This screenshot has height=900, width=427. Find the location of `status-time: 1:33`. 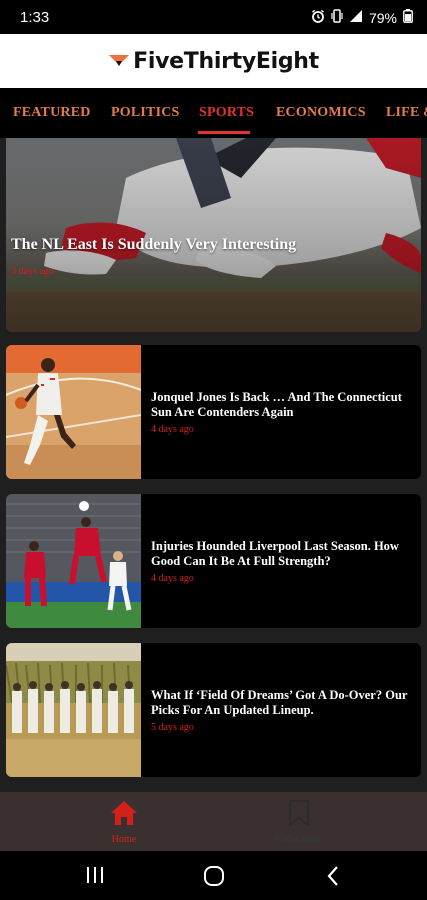

status-time: 1:33 is located at coordinates (35, 17).